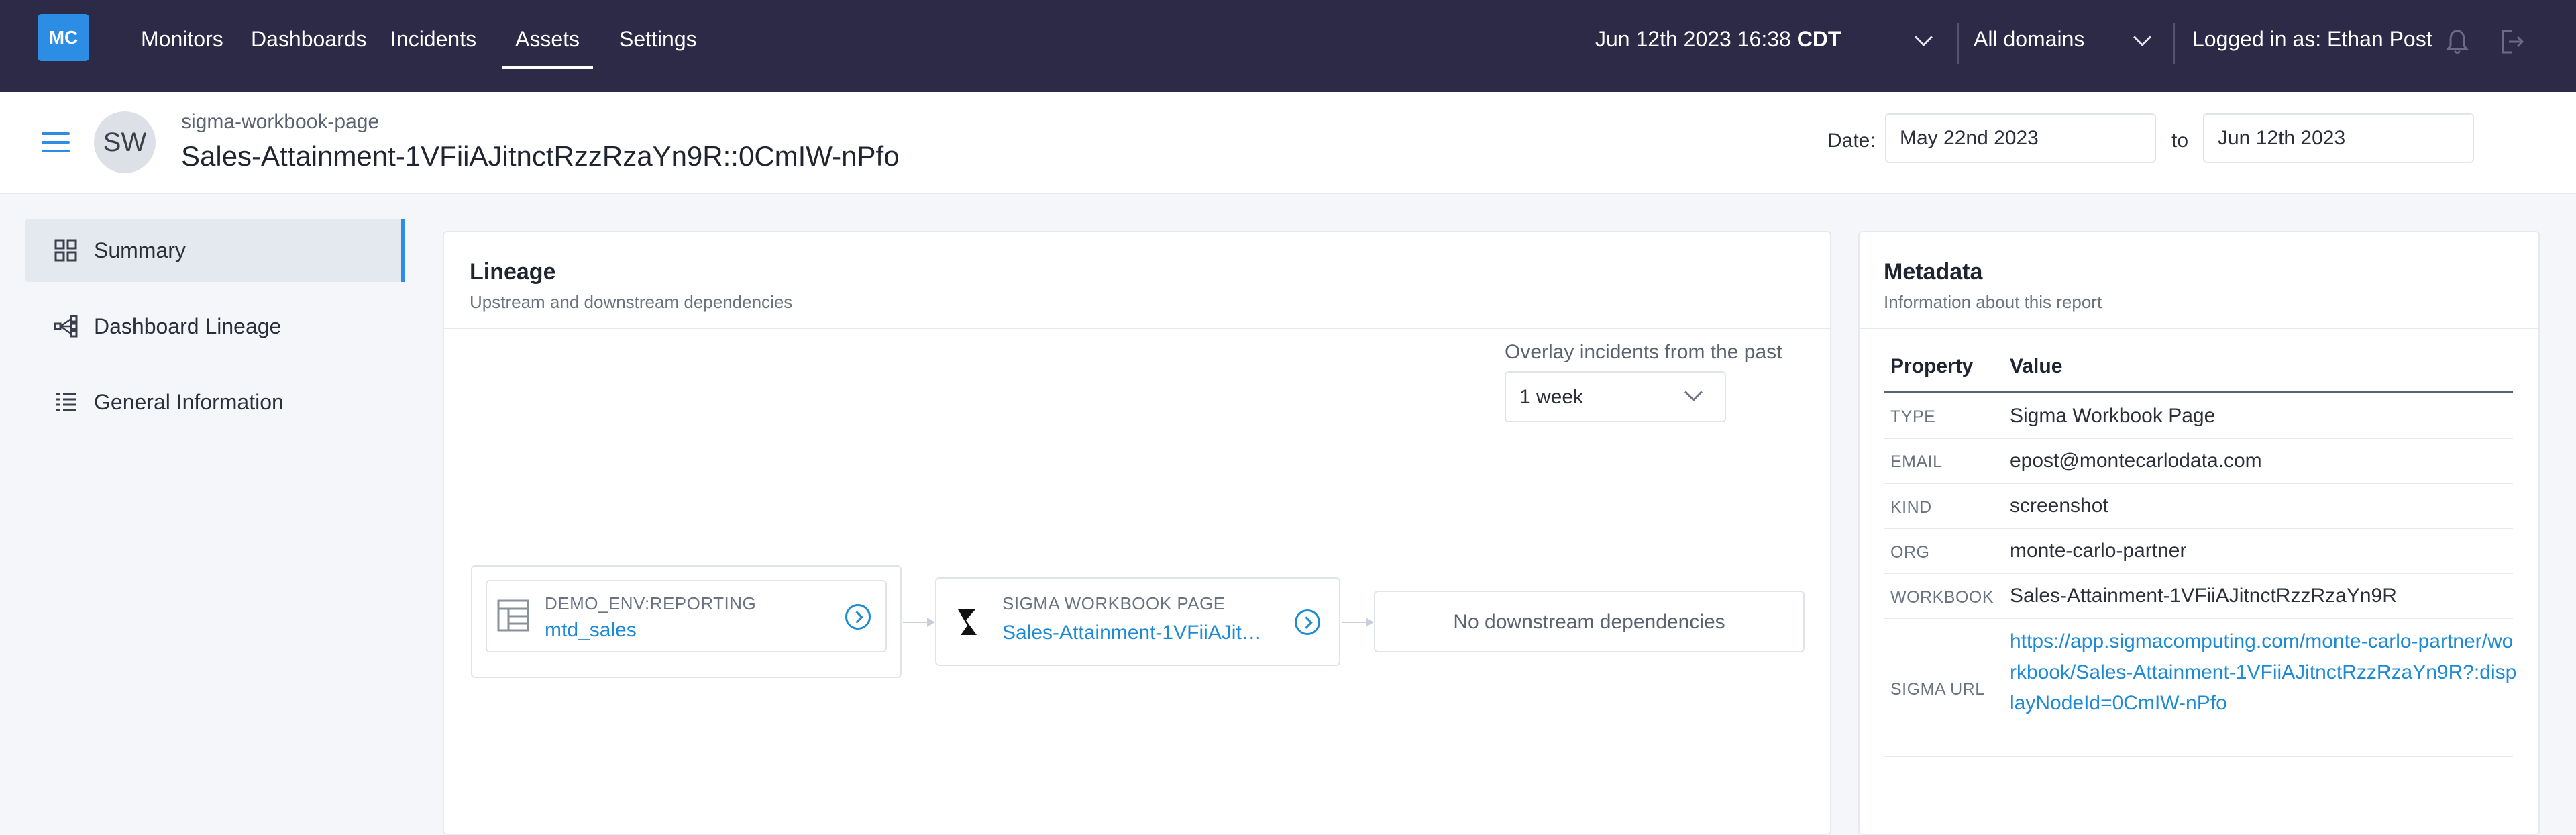 The image size is (2576, 835). I want to click on grid-icon, so click(65, 250).